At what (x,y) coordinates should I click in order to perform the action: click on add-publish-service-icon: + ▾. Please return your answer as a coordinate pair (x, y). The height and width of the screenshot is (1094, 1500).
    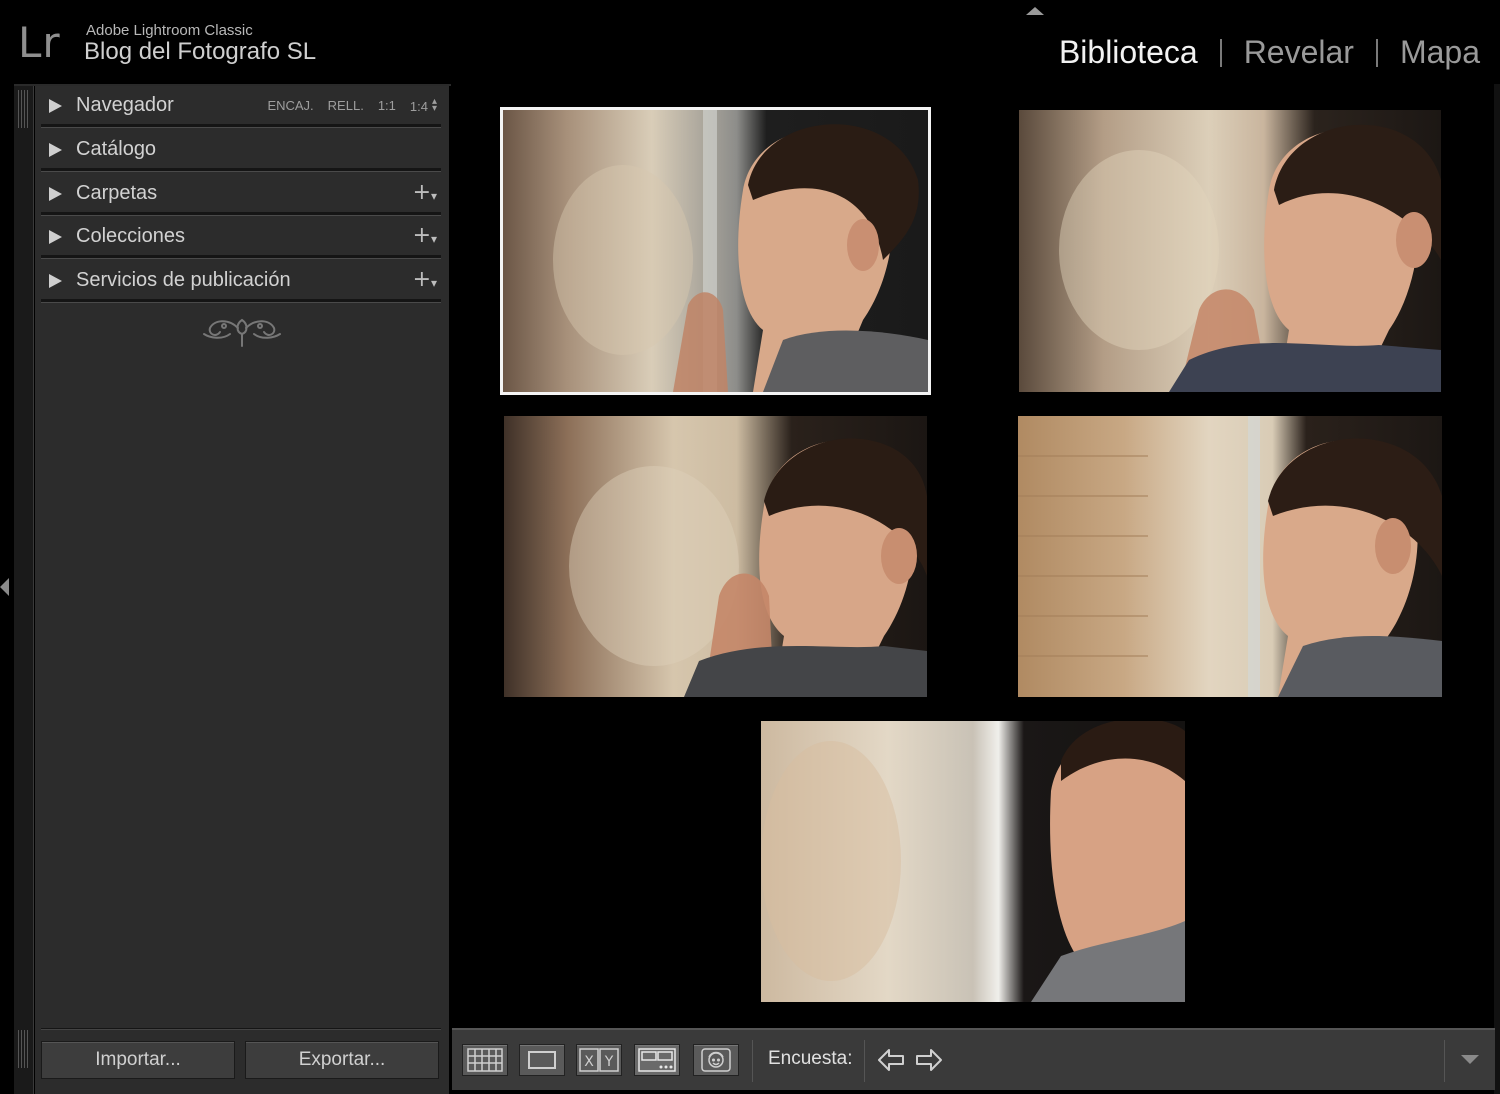
    Looking at the image, I should click on (425, 279).